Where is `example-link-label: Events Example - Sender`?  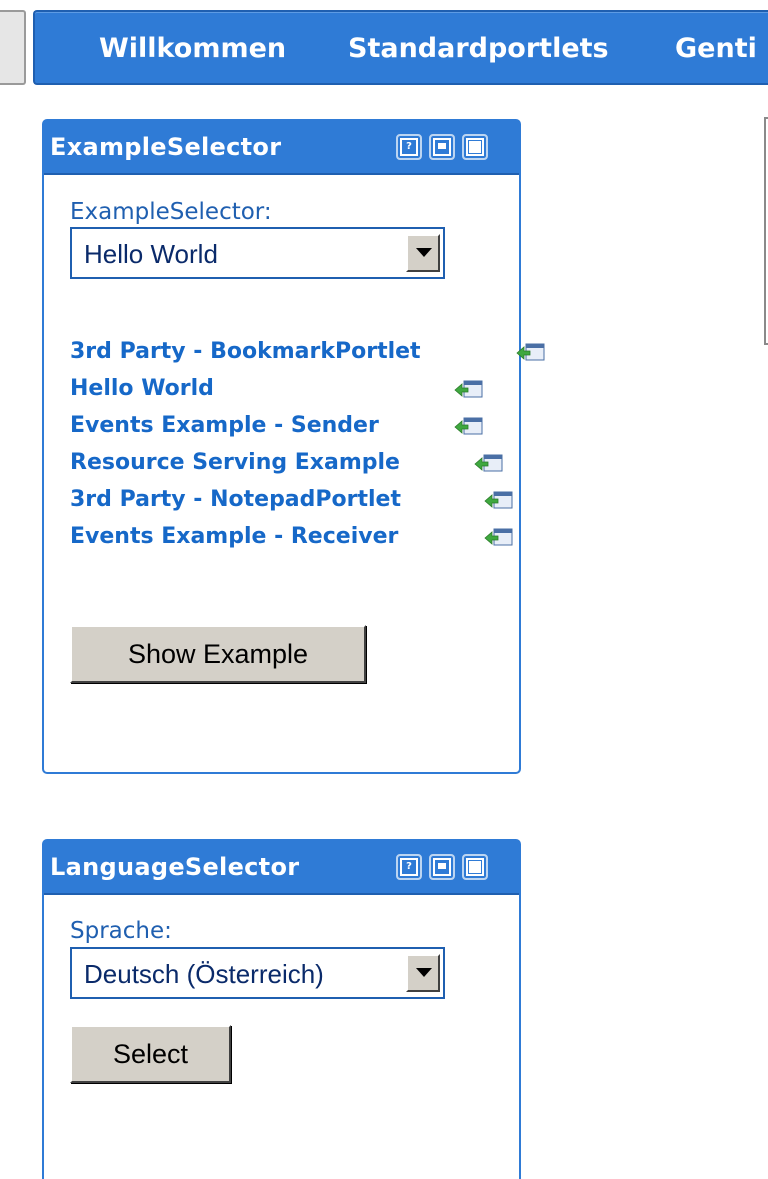 example-link-label: Events Example - Sender is located at coordinates (224, 425).